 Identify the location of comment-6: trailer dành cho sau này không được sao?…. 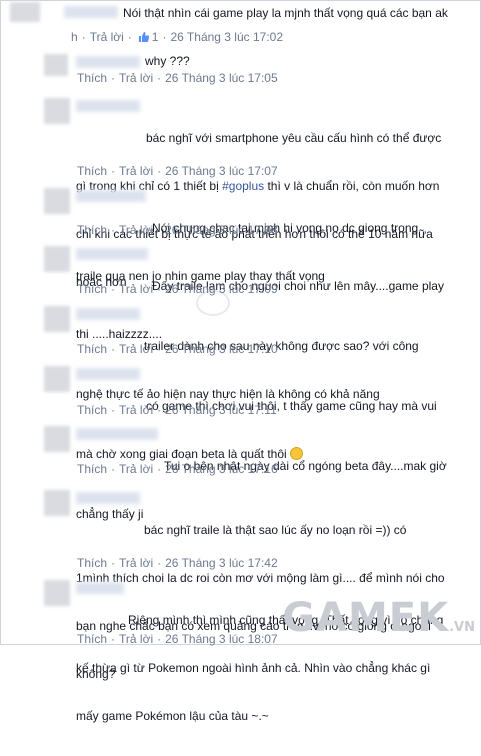
(240, 351).